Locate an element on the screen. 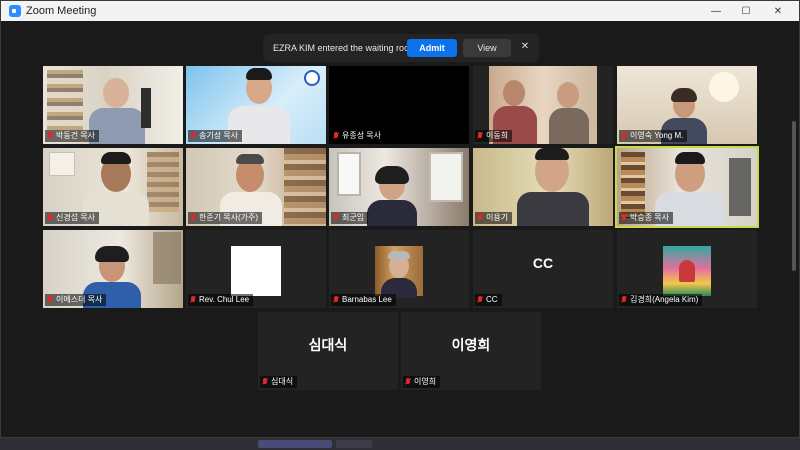 This screenshot has height=450, width=800. background-taskbar is located at coordinates (400, 444).